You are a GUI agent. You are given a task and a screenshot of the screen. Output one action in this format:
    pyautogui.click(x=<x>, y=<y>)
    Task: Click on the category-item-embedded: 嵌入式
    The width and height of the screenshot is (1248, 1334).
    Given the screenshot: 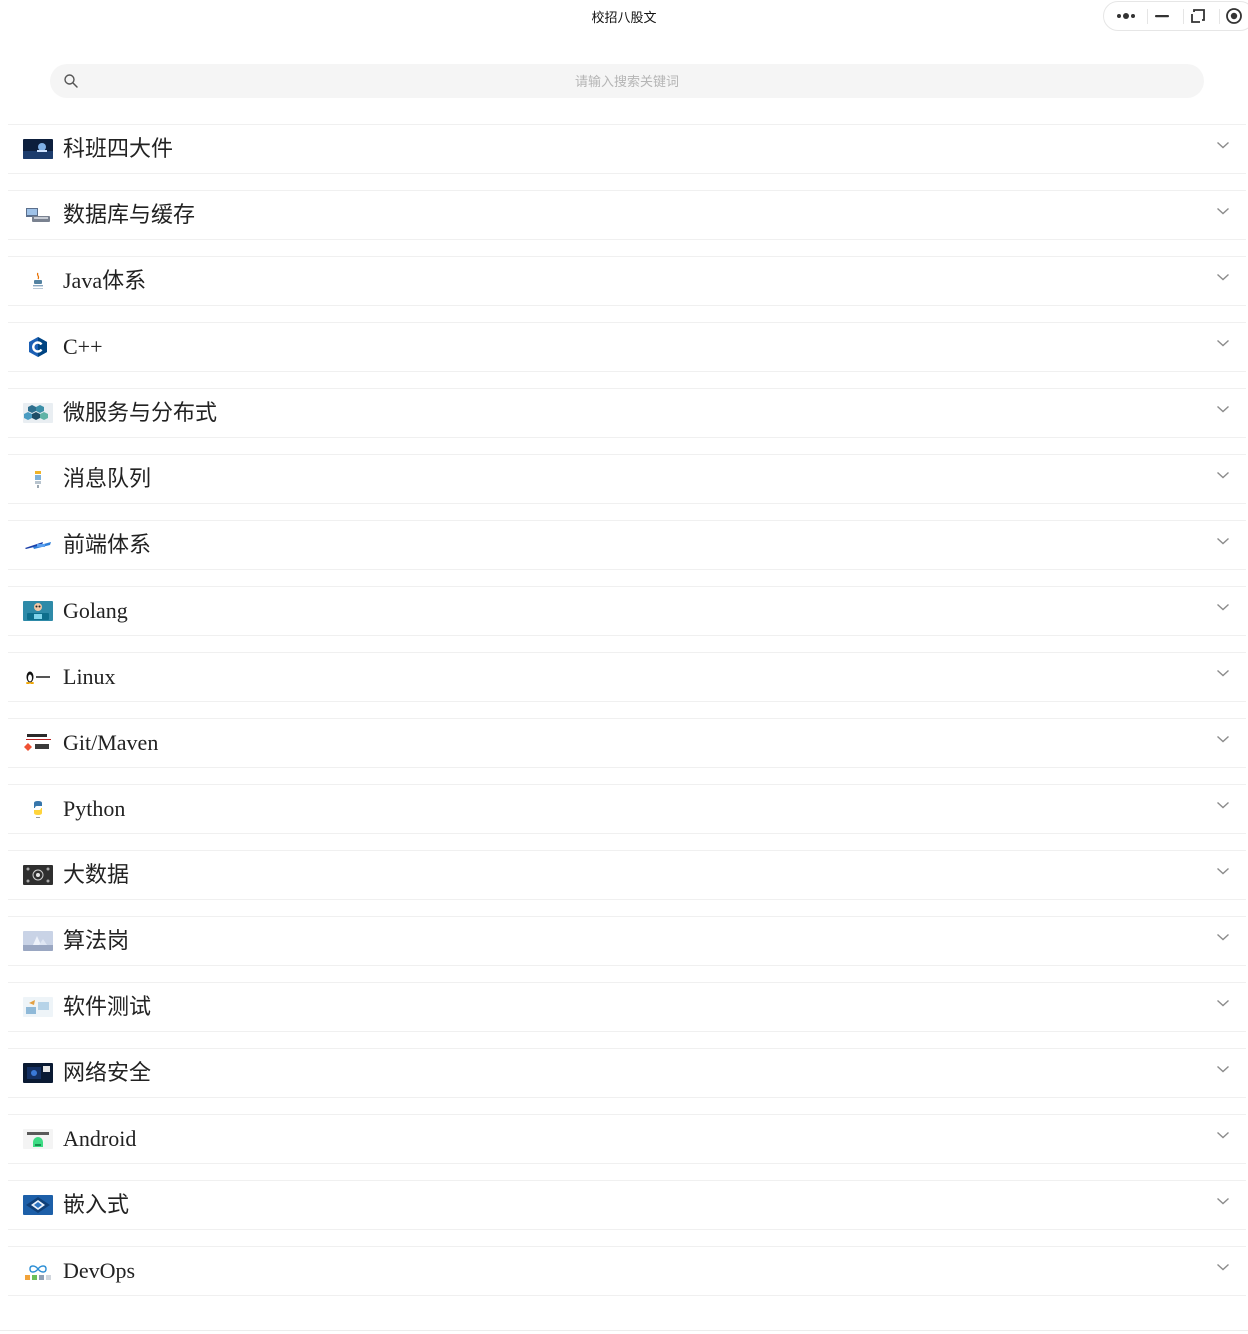 What is the action you would take?
    pyautogui.click(x=627, y=1205)
    